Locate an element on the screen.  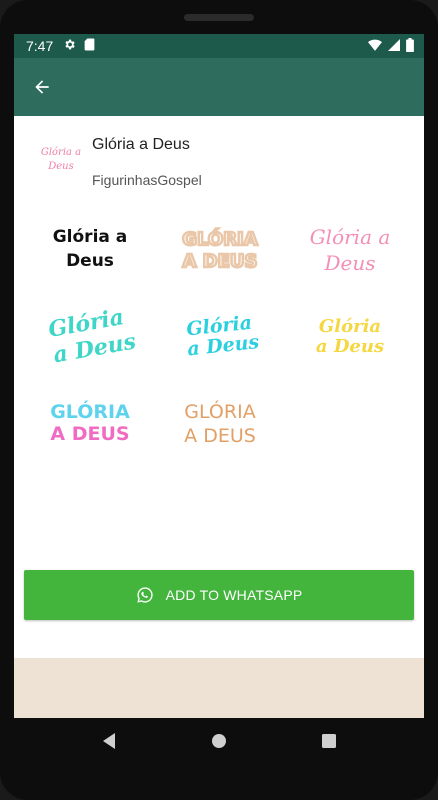
nav-back-button is located at coordinates (109, 741).